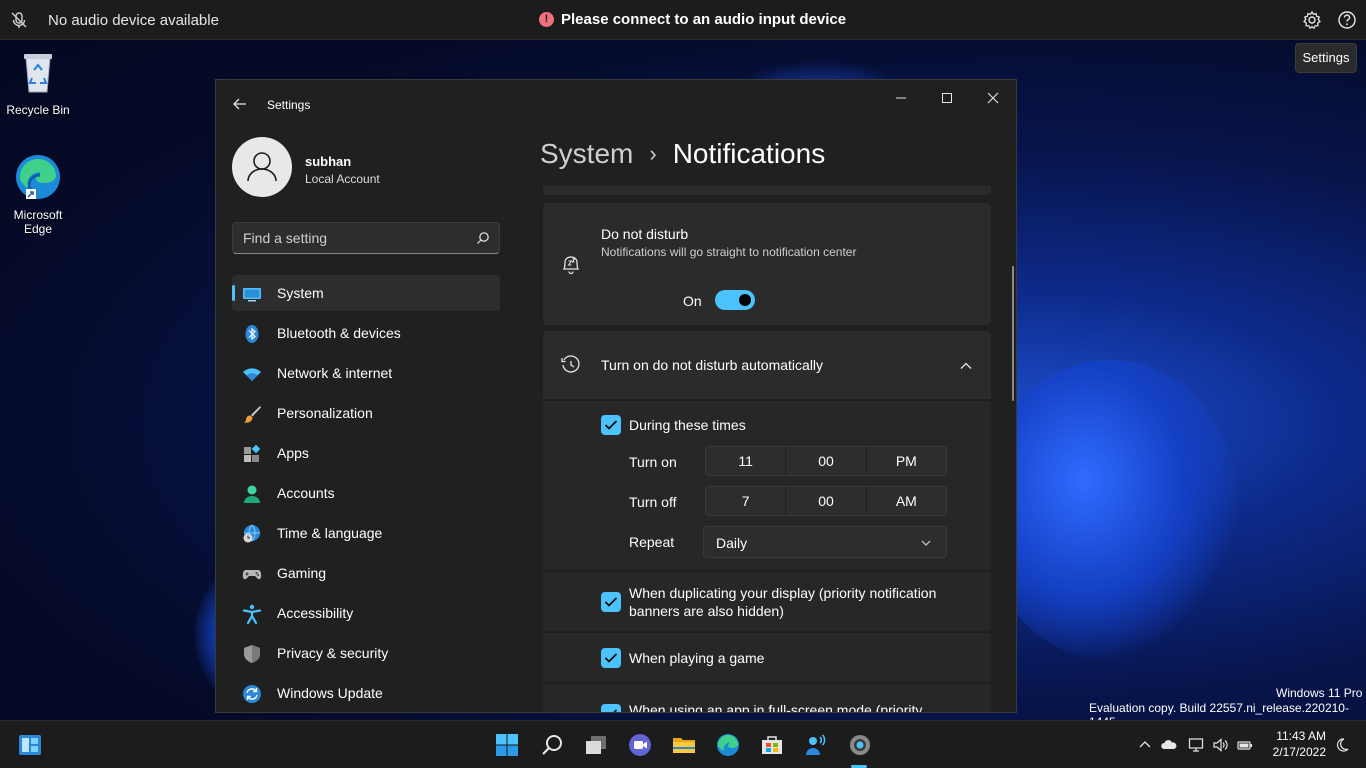 Image resolution: width=1366 pixels, height=768 pixels. What do you see at coordinates (353, 238) in the screenshot?
I see `search-input` at bounding box center [353, 238].